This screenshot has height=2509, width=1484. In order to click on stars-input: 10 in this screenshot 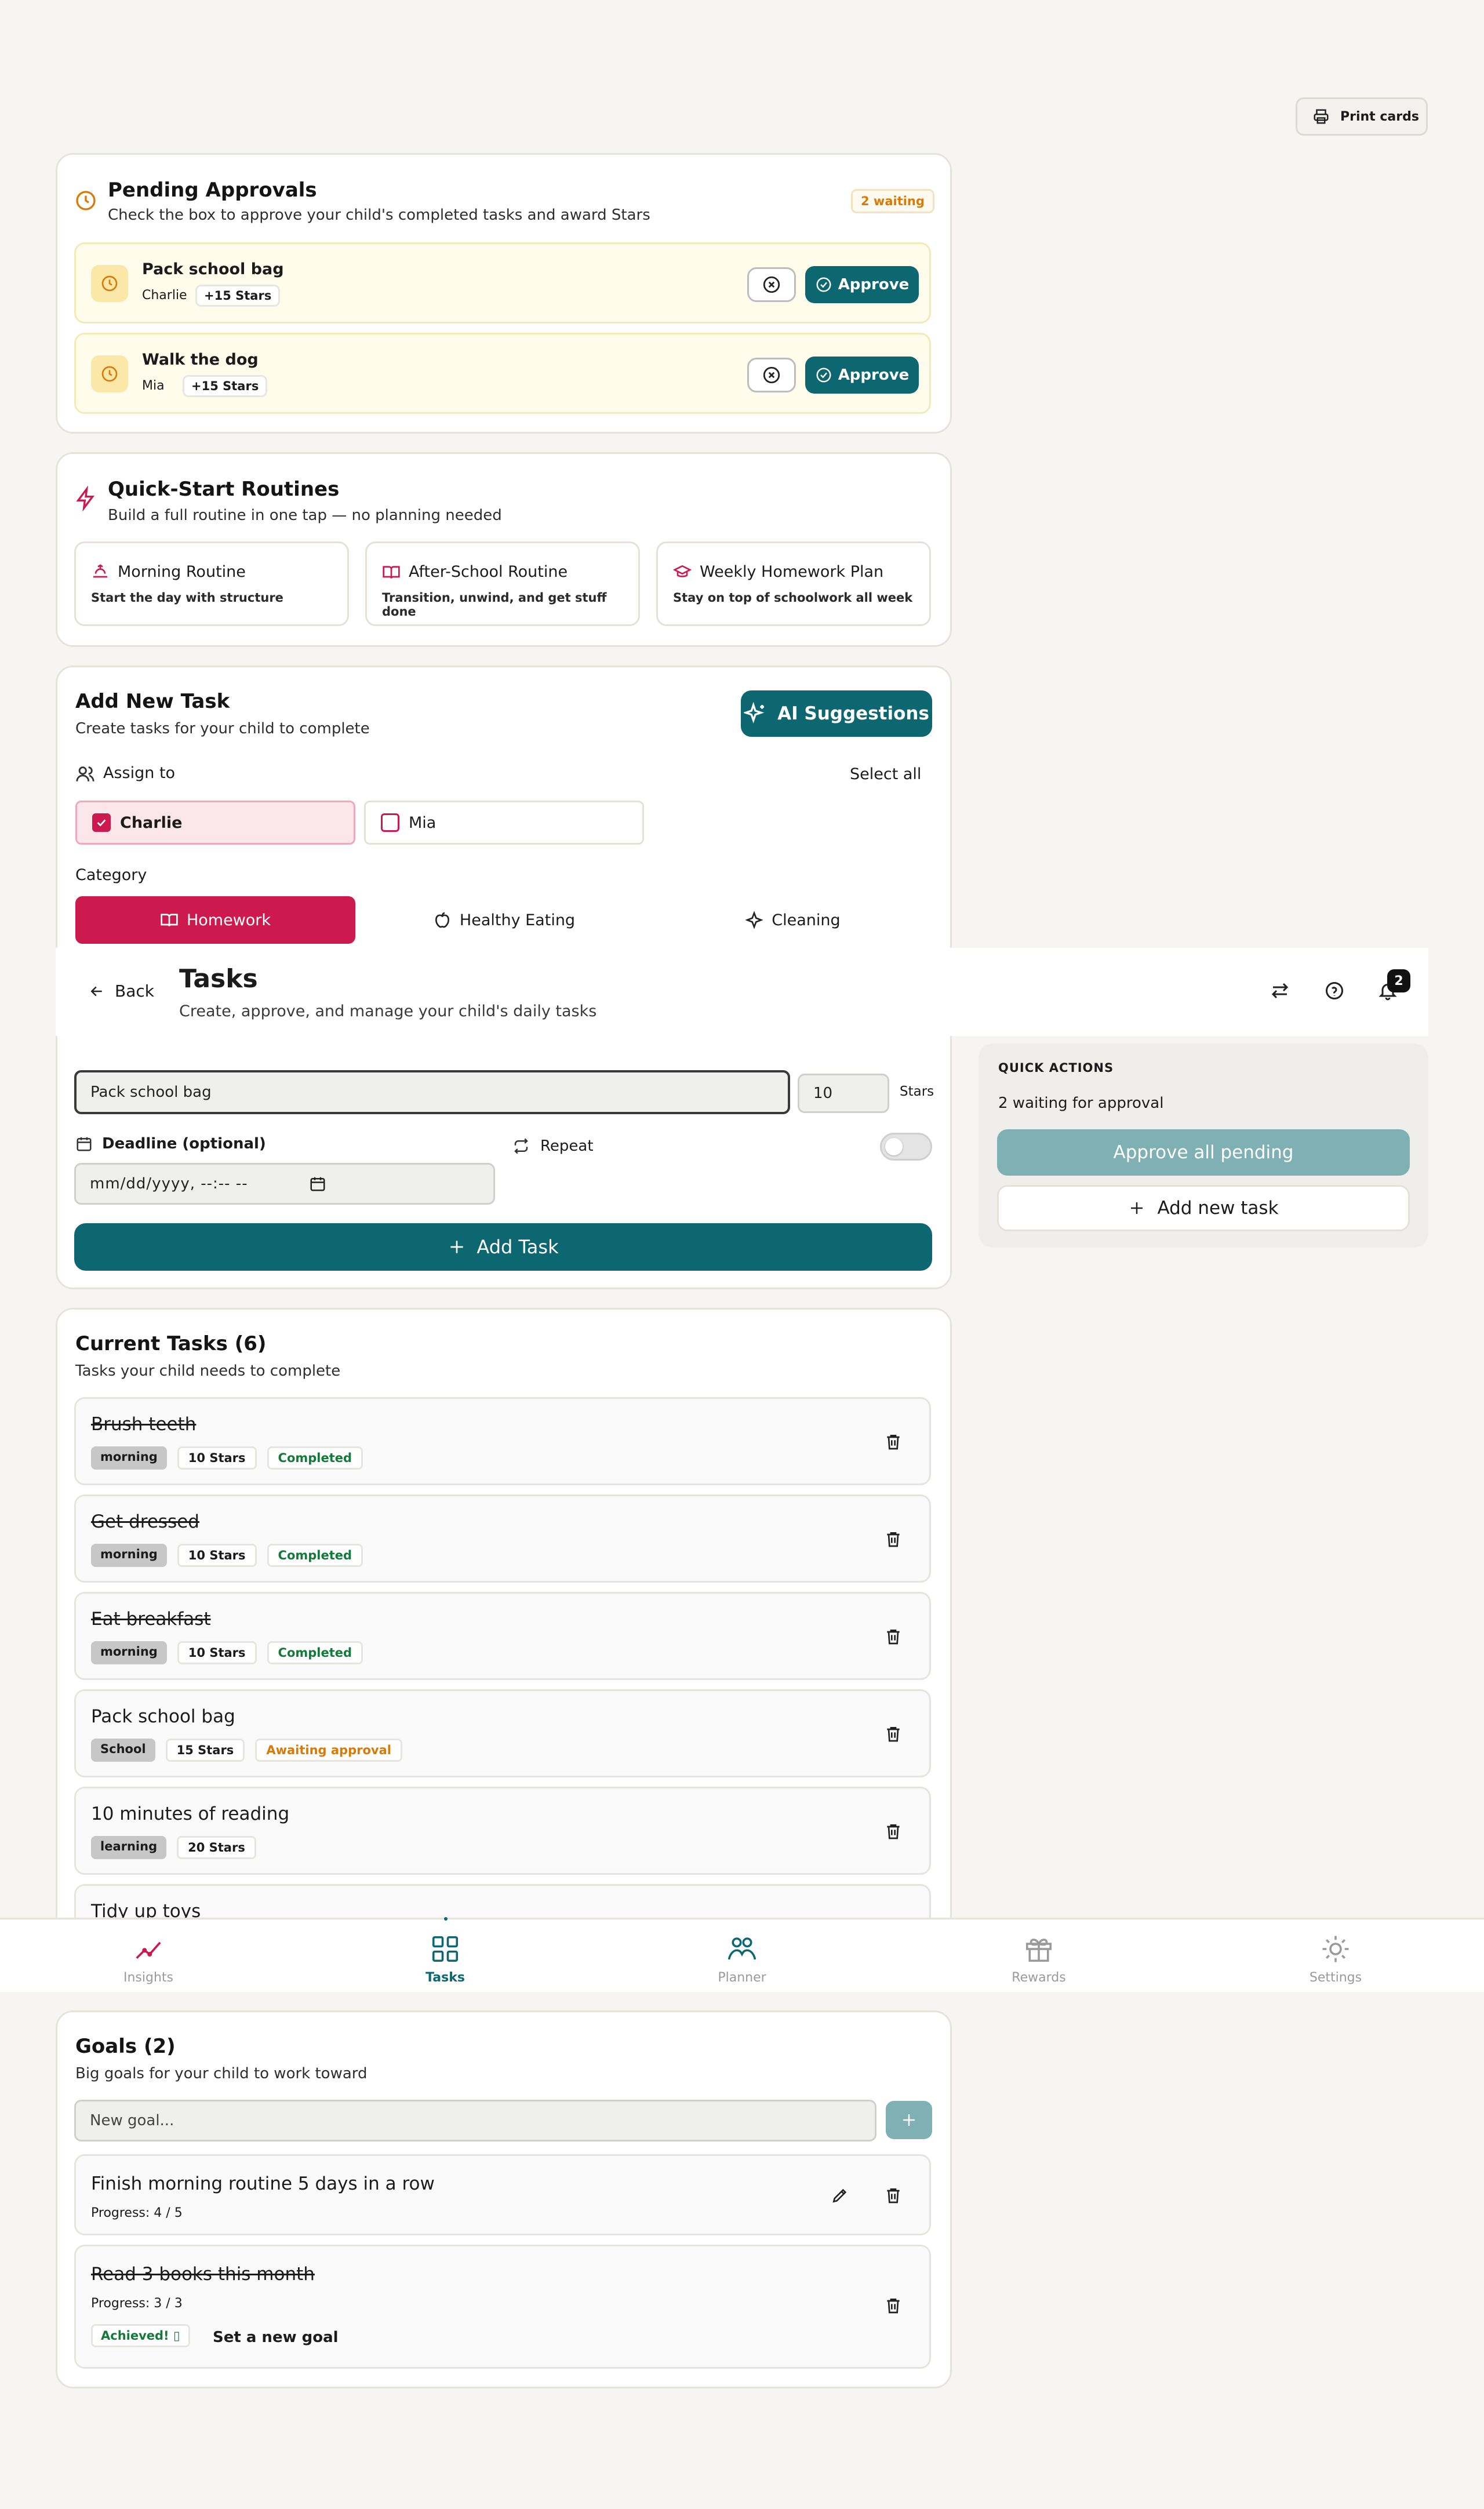, I will do `click(844, 1093)`.